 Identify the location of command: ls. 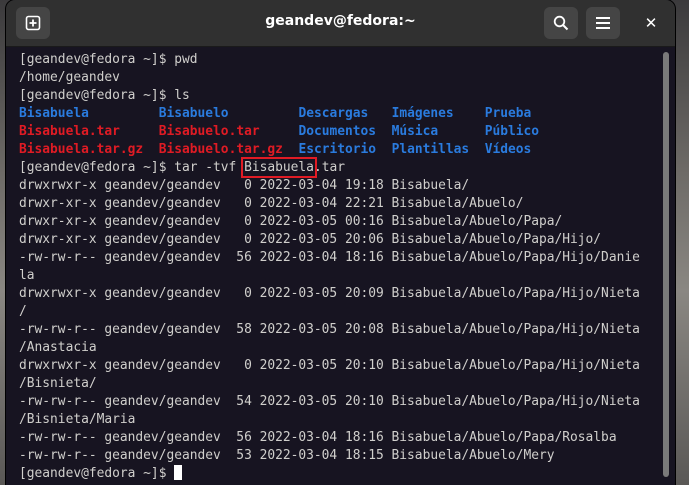
(182, 95).